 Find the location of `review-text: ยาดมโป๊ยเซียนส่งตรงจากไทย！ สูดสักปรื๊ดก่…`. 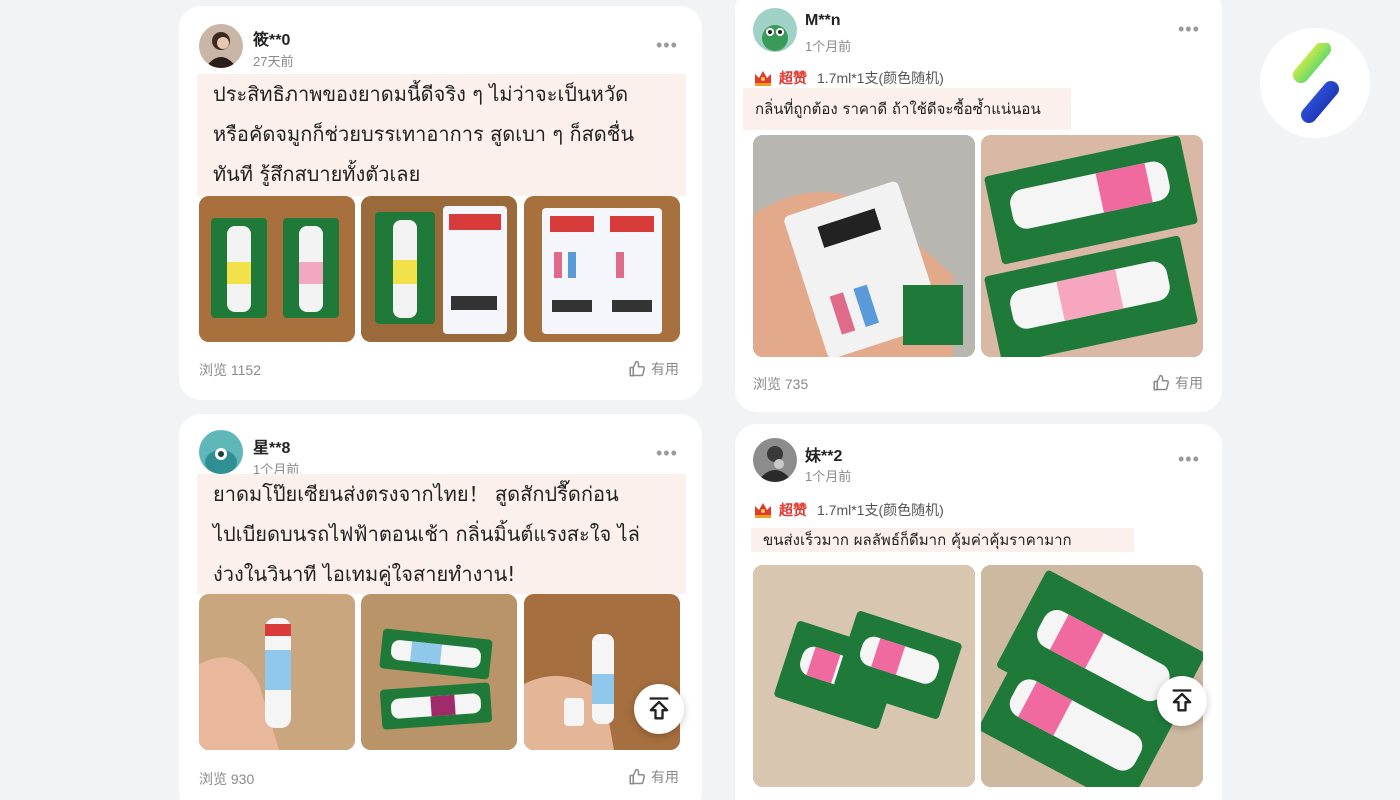

review-text: ยาดมโป๊ยเซียนส่งตรงจากไทย！ สูดสักปรื๊ดก่… is located at coordinates (441, 534).